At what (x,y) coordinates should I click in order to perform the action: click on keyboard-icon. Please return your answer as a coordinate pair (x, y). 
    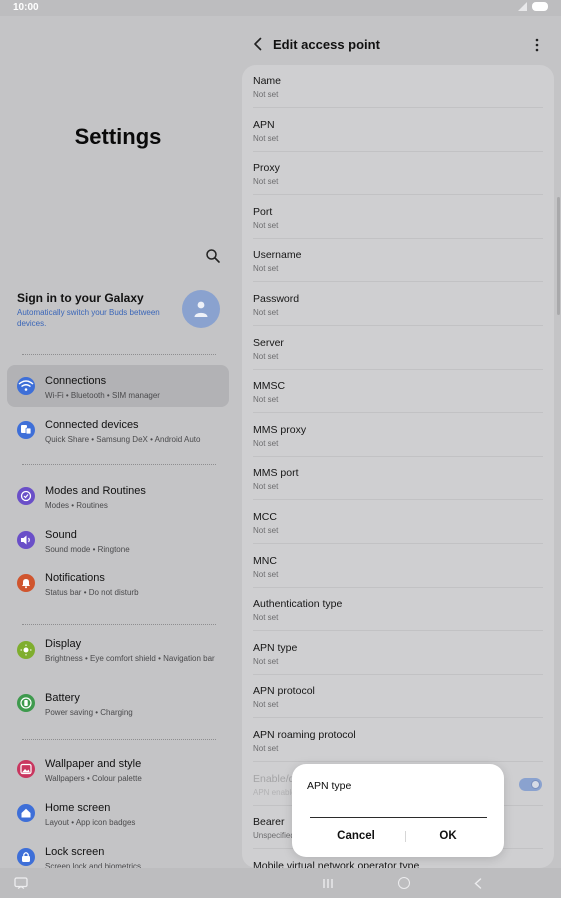
    Looking at the image, I should click on (21, 883).